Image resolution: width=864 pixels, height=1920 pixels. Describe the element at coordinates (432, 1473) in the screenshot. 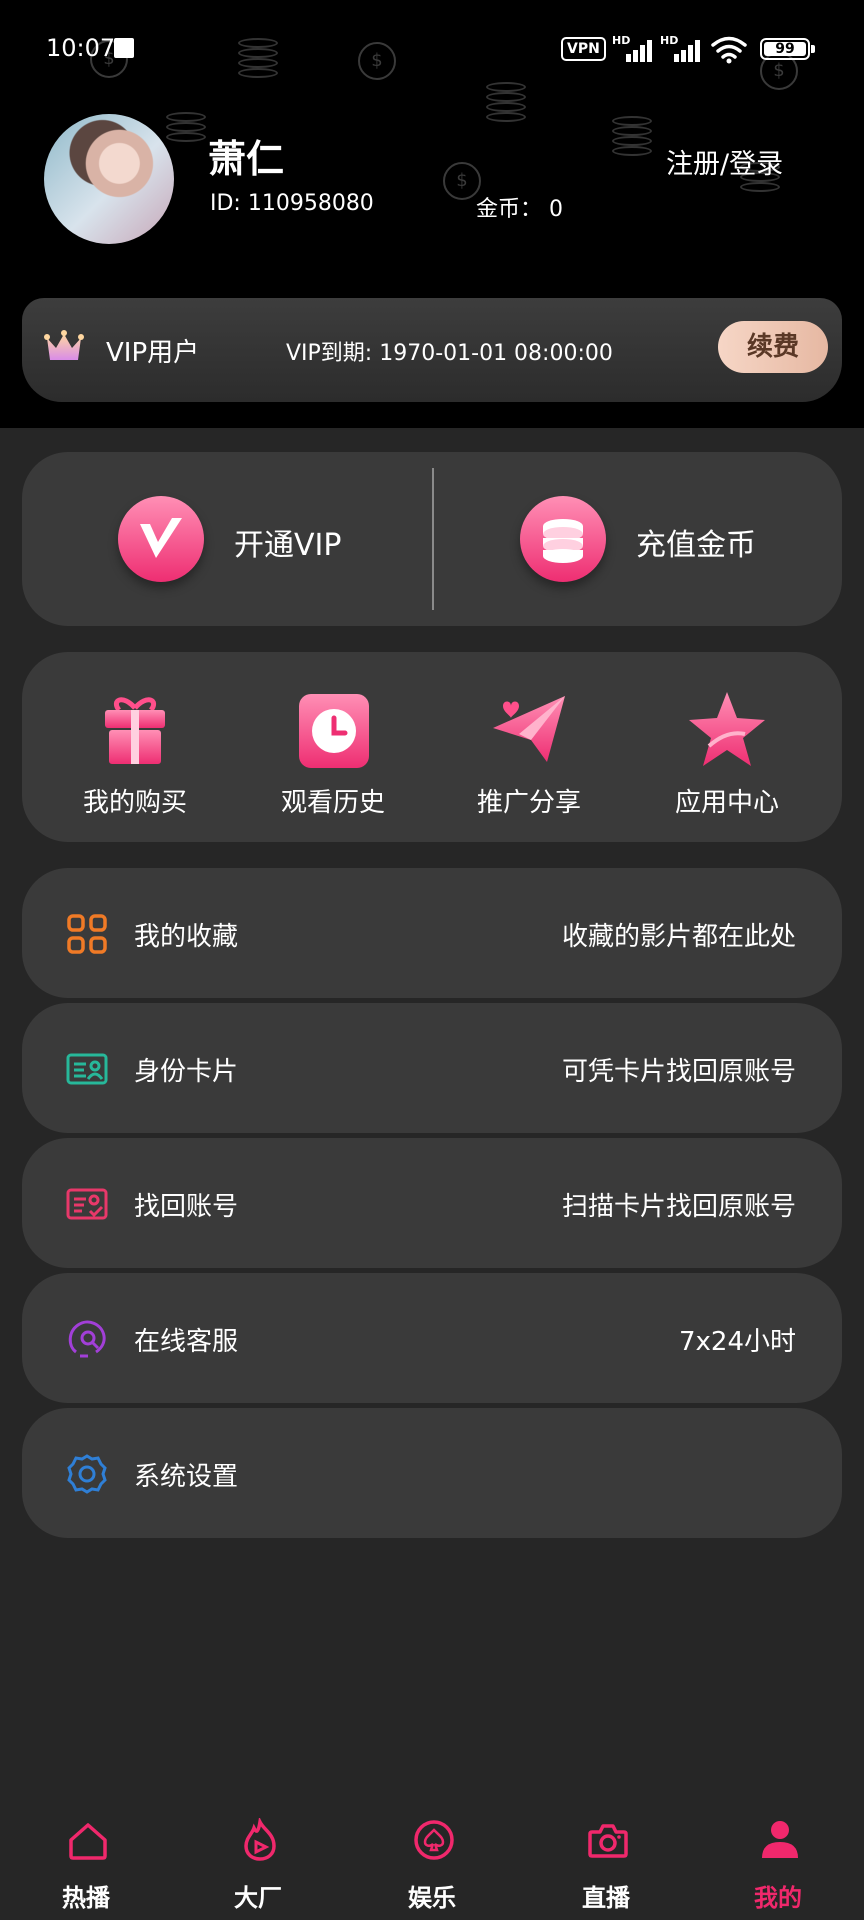

I see `menu-row-settings: 系统设置` at that location.